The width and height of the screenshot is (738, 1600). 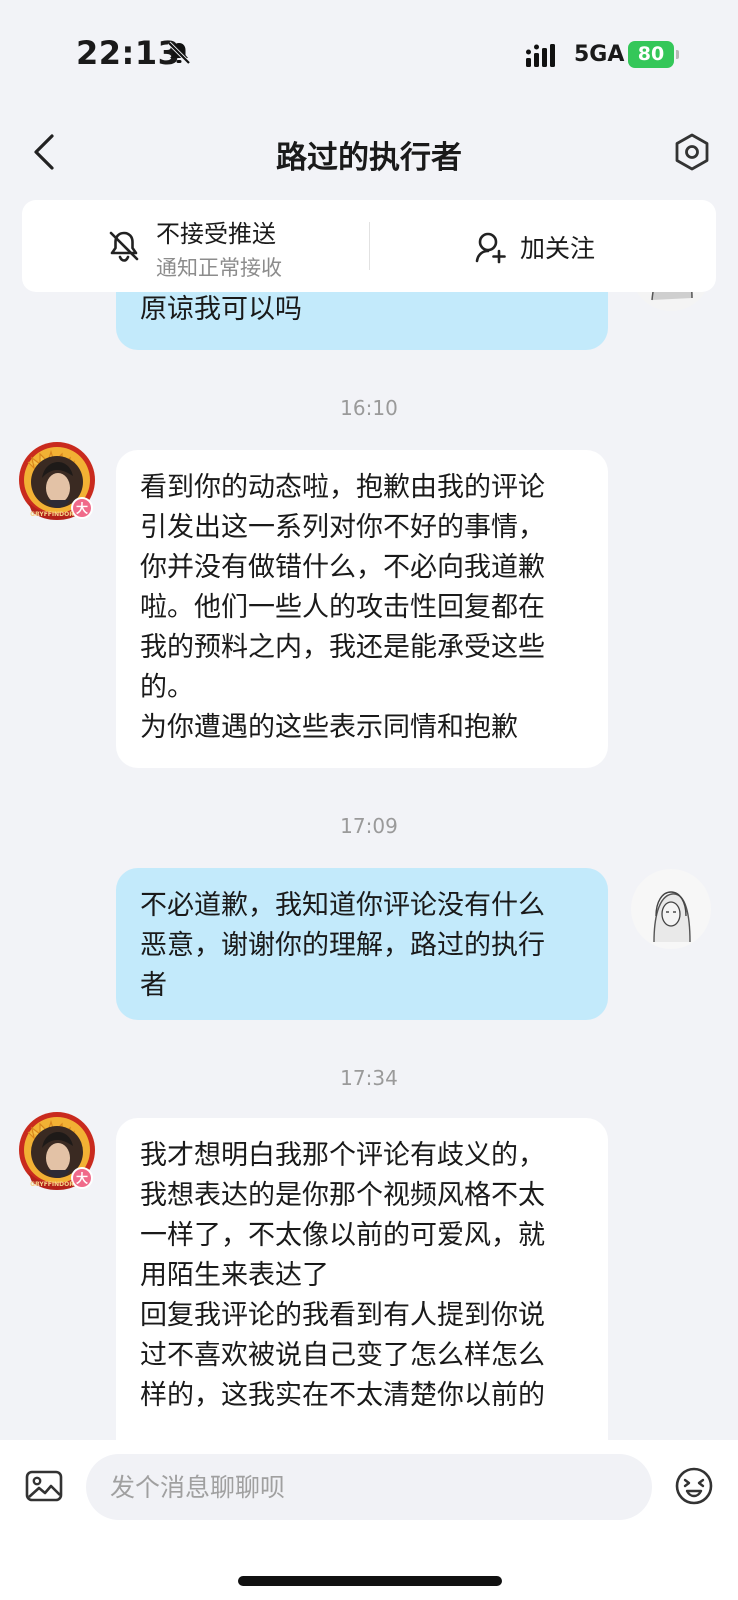 I want to click on emoji-icon, so click(x=694, y=1486).